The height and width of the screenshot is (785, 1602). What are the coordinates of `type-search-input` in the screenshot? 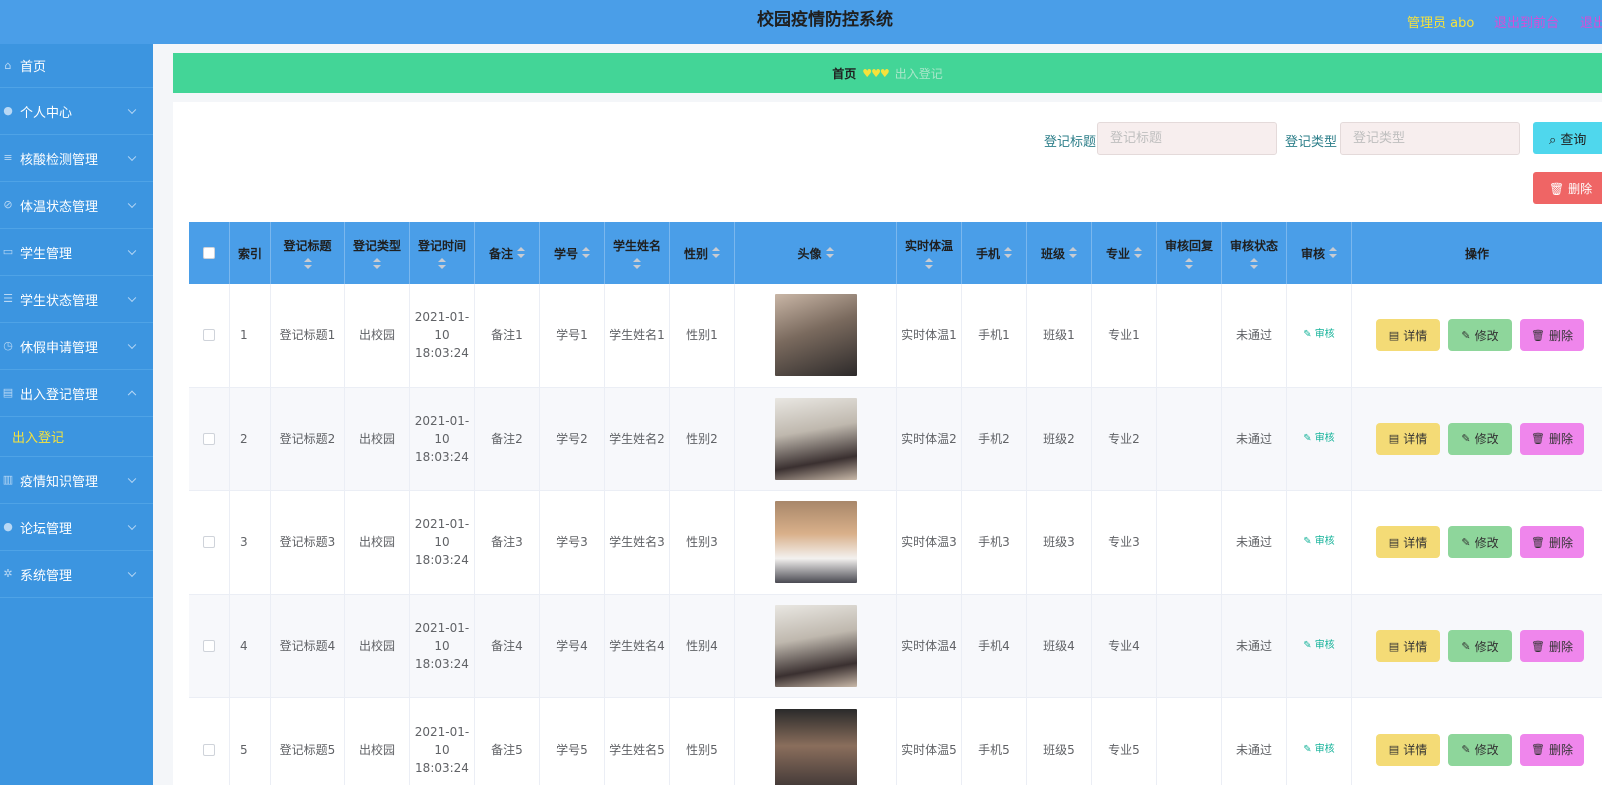 It's located at (1430, 138).